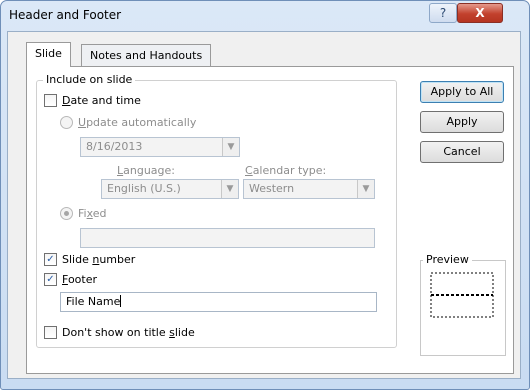 The image size is (530, 390). I want to click on cancel-label: Cancel, so click(462, 151).